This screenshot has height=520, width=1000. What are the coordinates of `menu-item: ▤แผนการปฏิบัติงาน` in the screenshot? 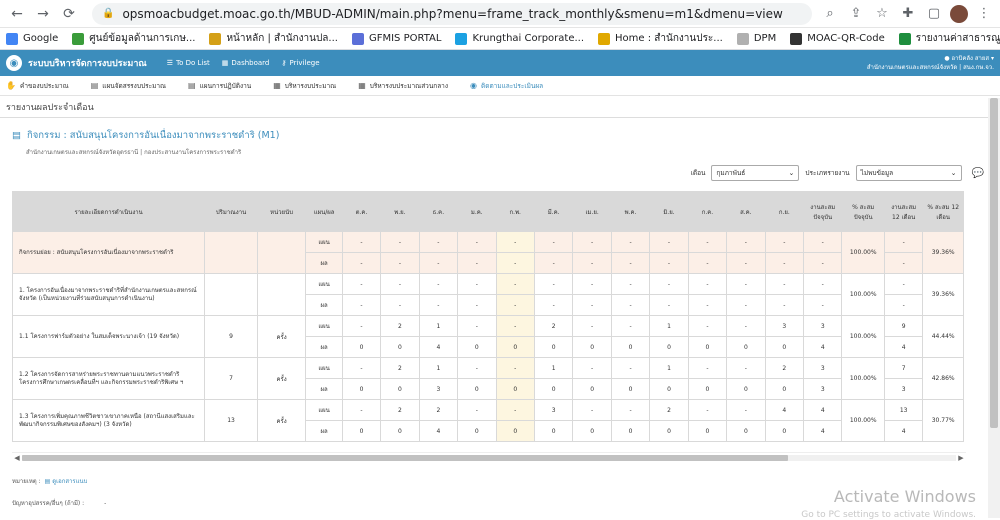 It's located at (219, 86).